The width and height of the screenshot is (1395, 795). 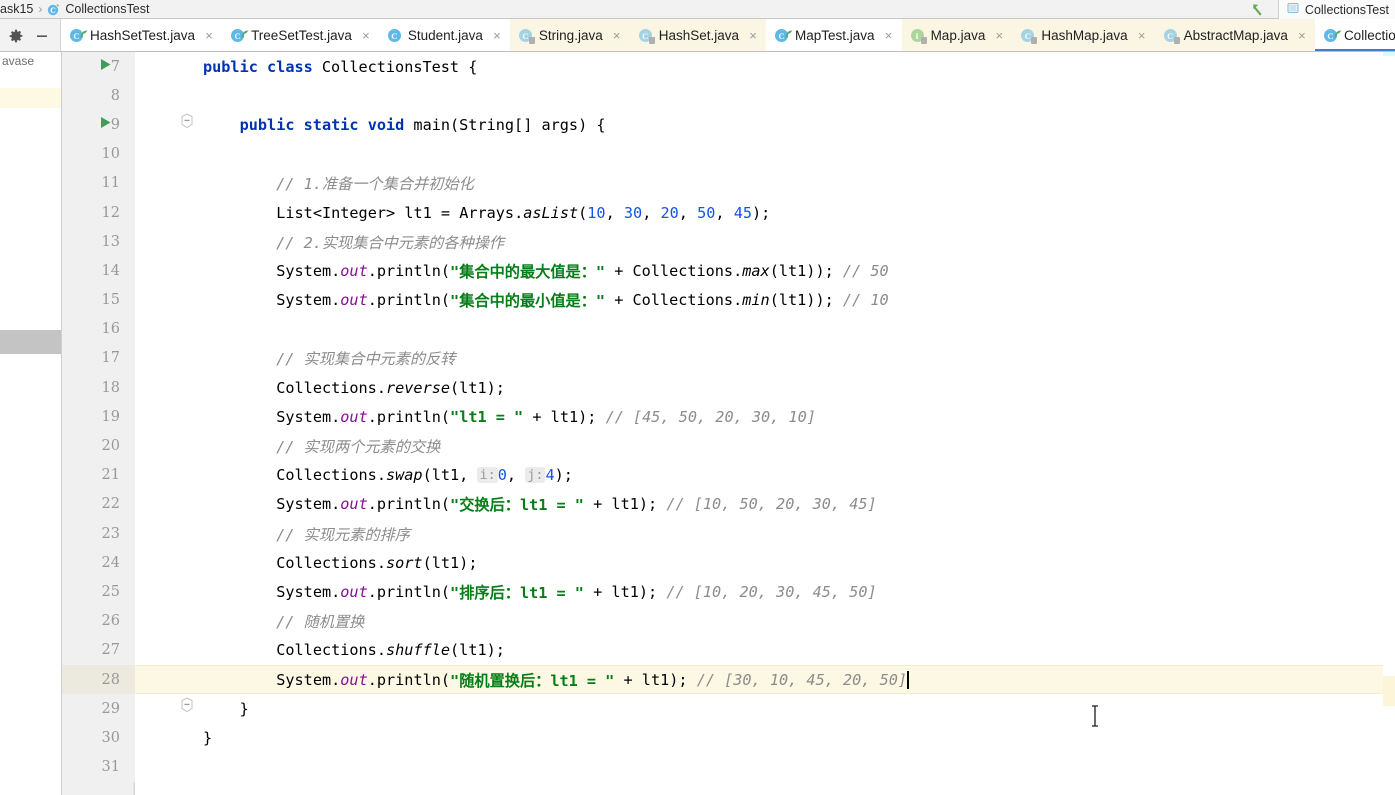 I want to click on code-punctuation: ,, so click(x=720, y=212).